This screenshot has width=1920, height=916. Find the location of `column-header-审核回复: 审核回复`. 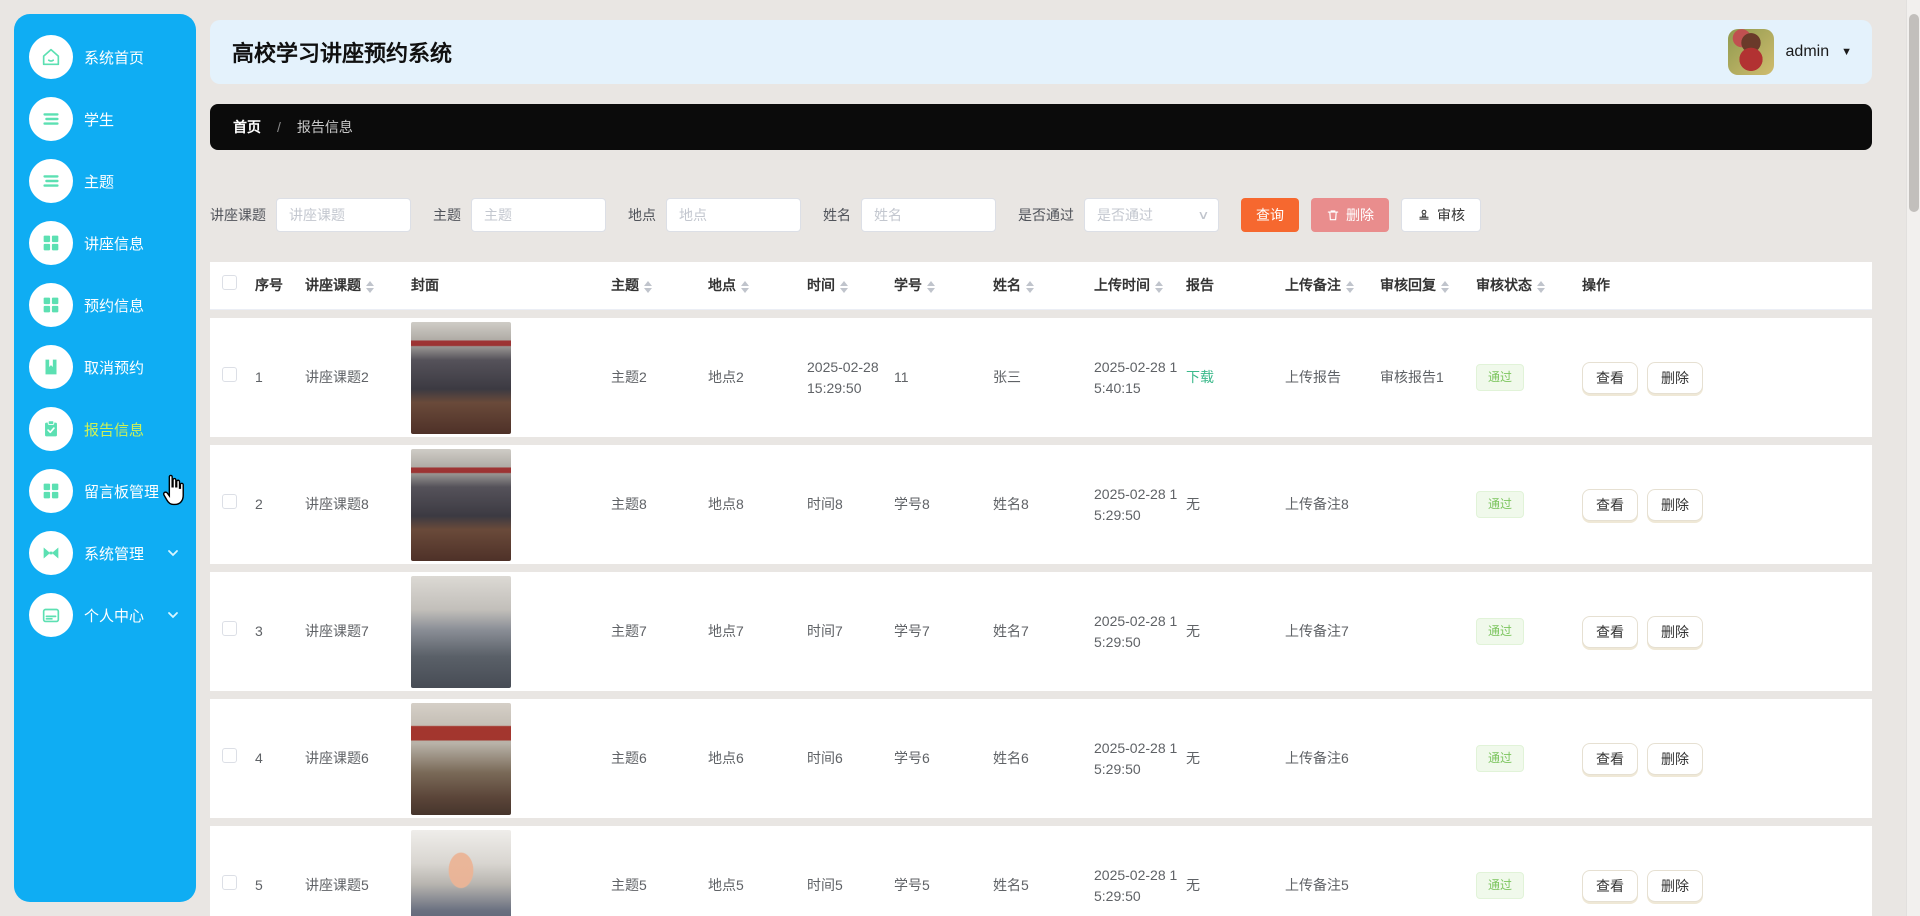

column-header-审核回复: 审核回复 is located at coordinates (1428, 285).